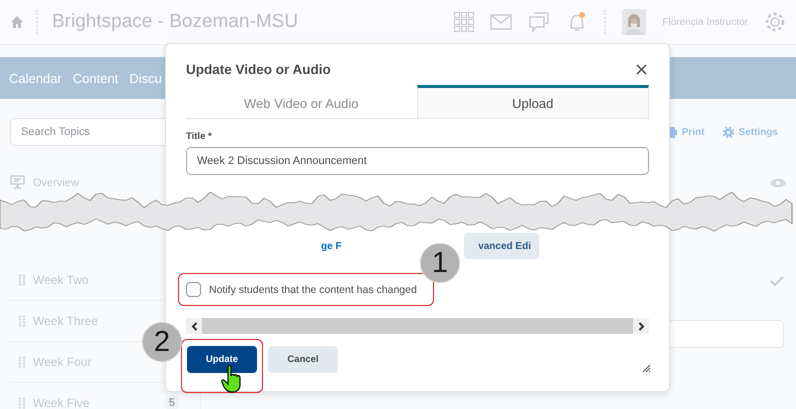 The width and height of the screenshot is (796, 409). Describe the element at coordinates (532, 101) in the screenshot. I see `tab: Upload` at that location.